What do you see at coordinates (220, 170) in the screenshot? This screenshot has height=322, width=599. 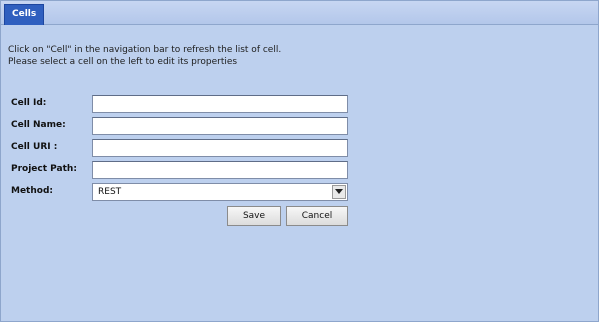 I see `project-path-input` at bounding box center [220, 170].